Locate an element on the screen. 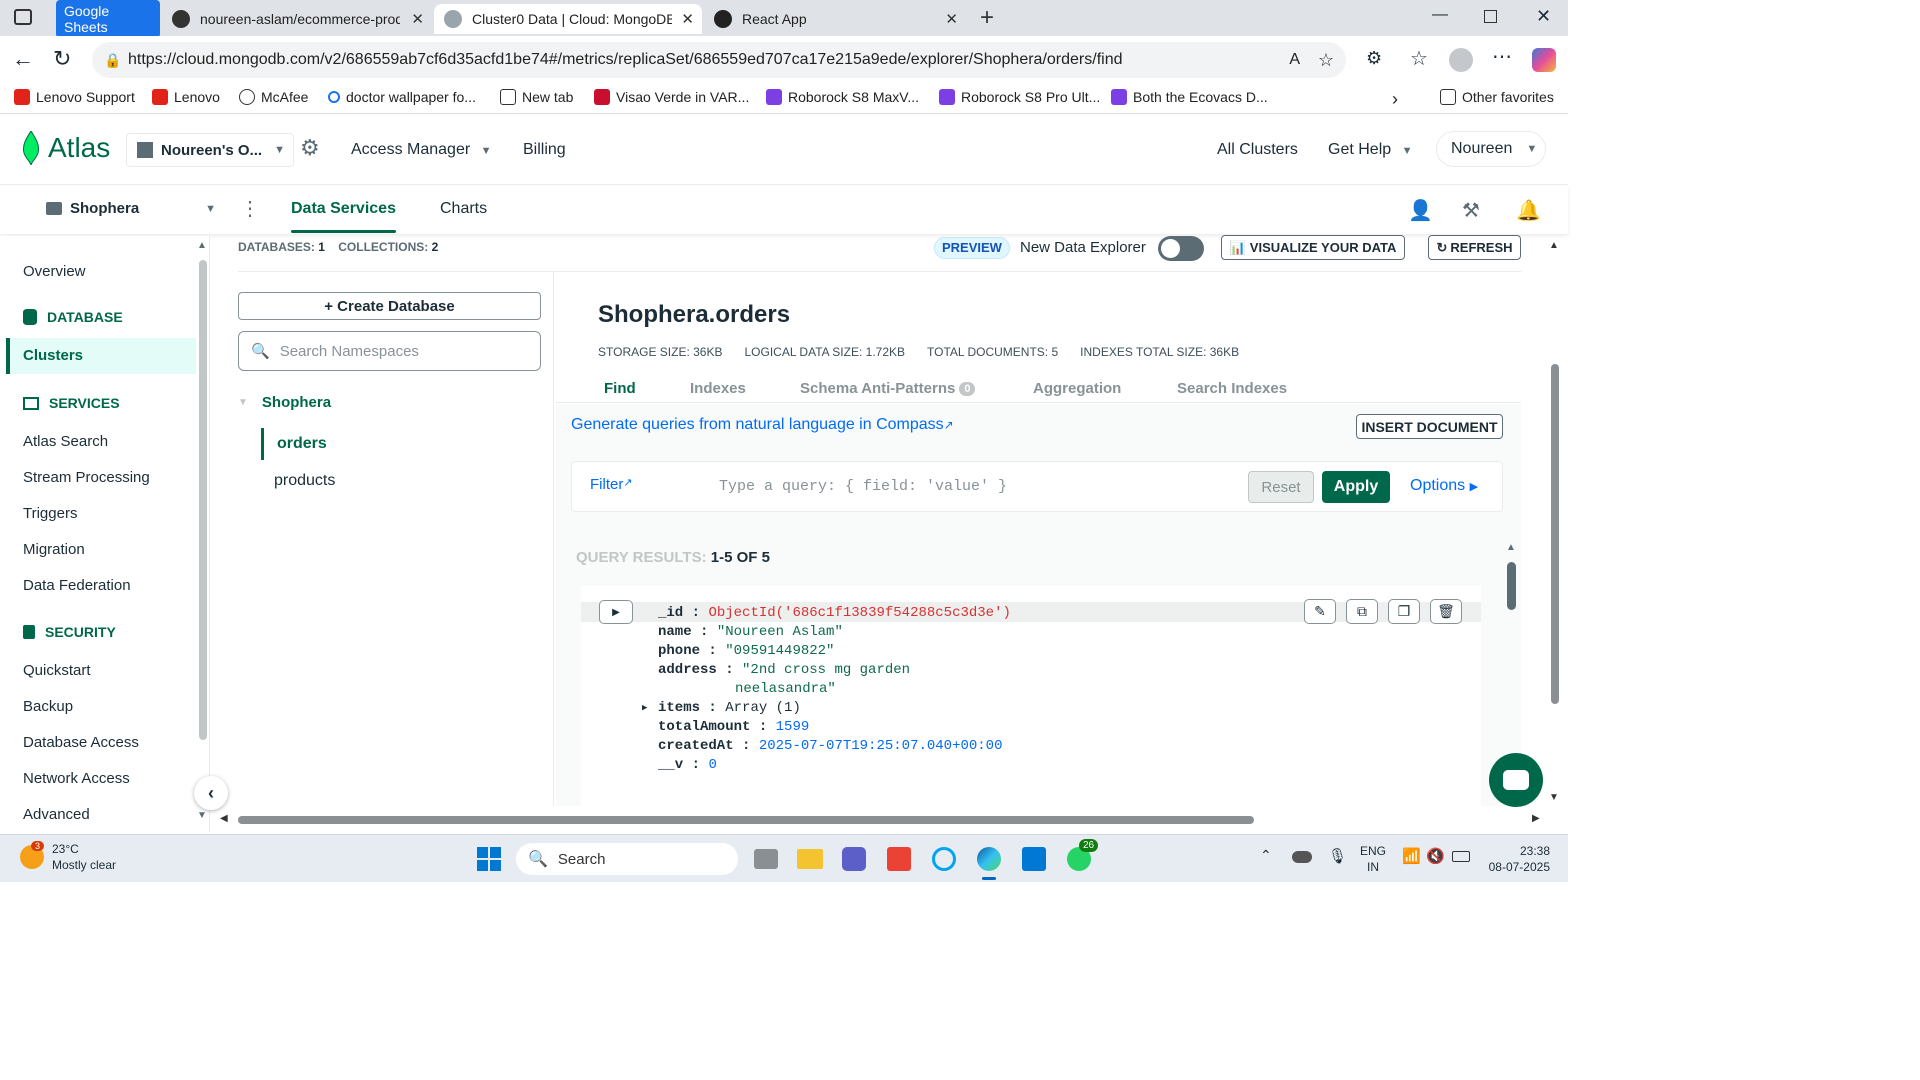 This screenshot has width=1920, height=1080. tray-overflow-icon: ⌃ is located at coordinates (1266, 855).